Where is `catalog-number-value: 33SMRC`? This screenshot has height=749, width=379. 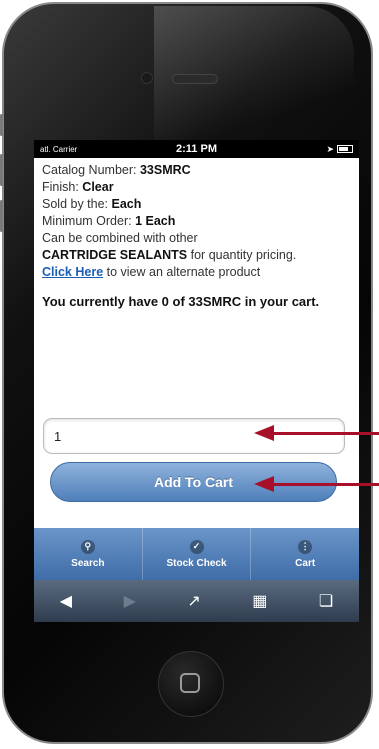 catalog-number-value: 33SMRC is located at coordinates (165, 170).